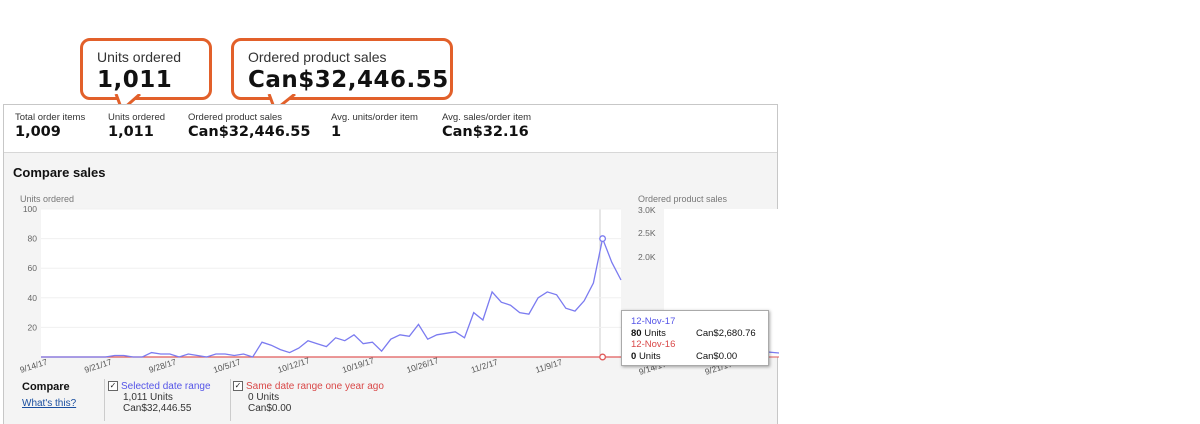 The image size is (1200, 424). Describe the element at coordinates (358, 365) in the screenshot. I see `units-x-tick: 10/19/17` at that location.